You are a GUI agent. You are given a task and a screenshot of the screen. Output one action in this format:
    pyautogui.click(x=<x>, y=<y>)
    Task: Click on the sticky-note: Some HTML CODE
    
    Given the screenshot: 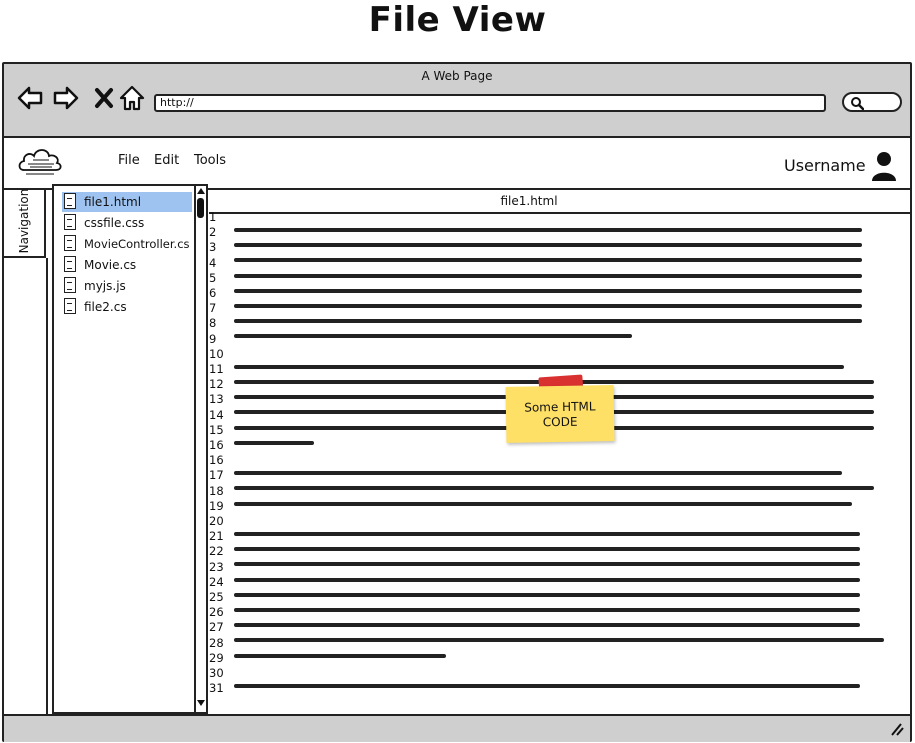 What is the action you would take?
    pyautogui.click(x=560, y=414)
    